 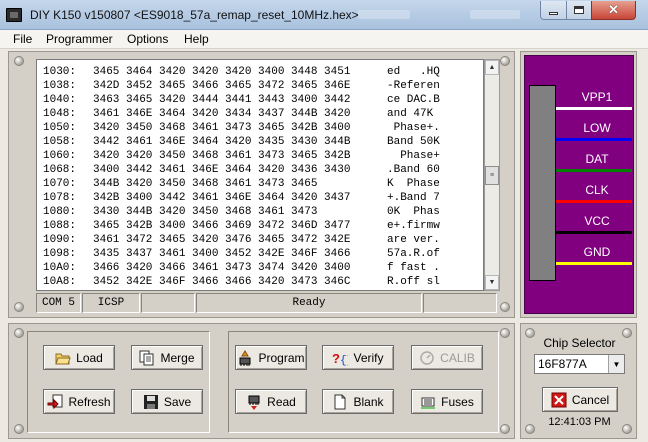 What do you see at coordinates (492, 67) in the screenshot?
I see `scroll-up-button: ▲` at bounding box center [492, 67].